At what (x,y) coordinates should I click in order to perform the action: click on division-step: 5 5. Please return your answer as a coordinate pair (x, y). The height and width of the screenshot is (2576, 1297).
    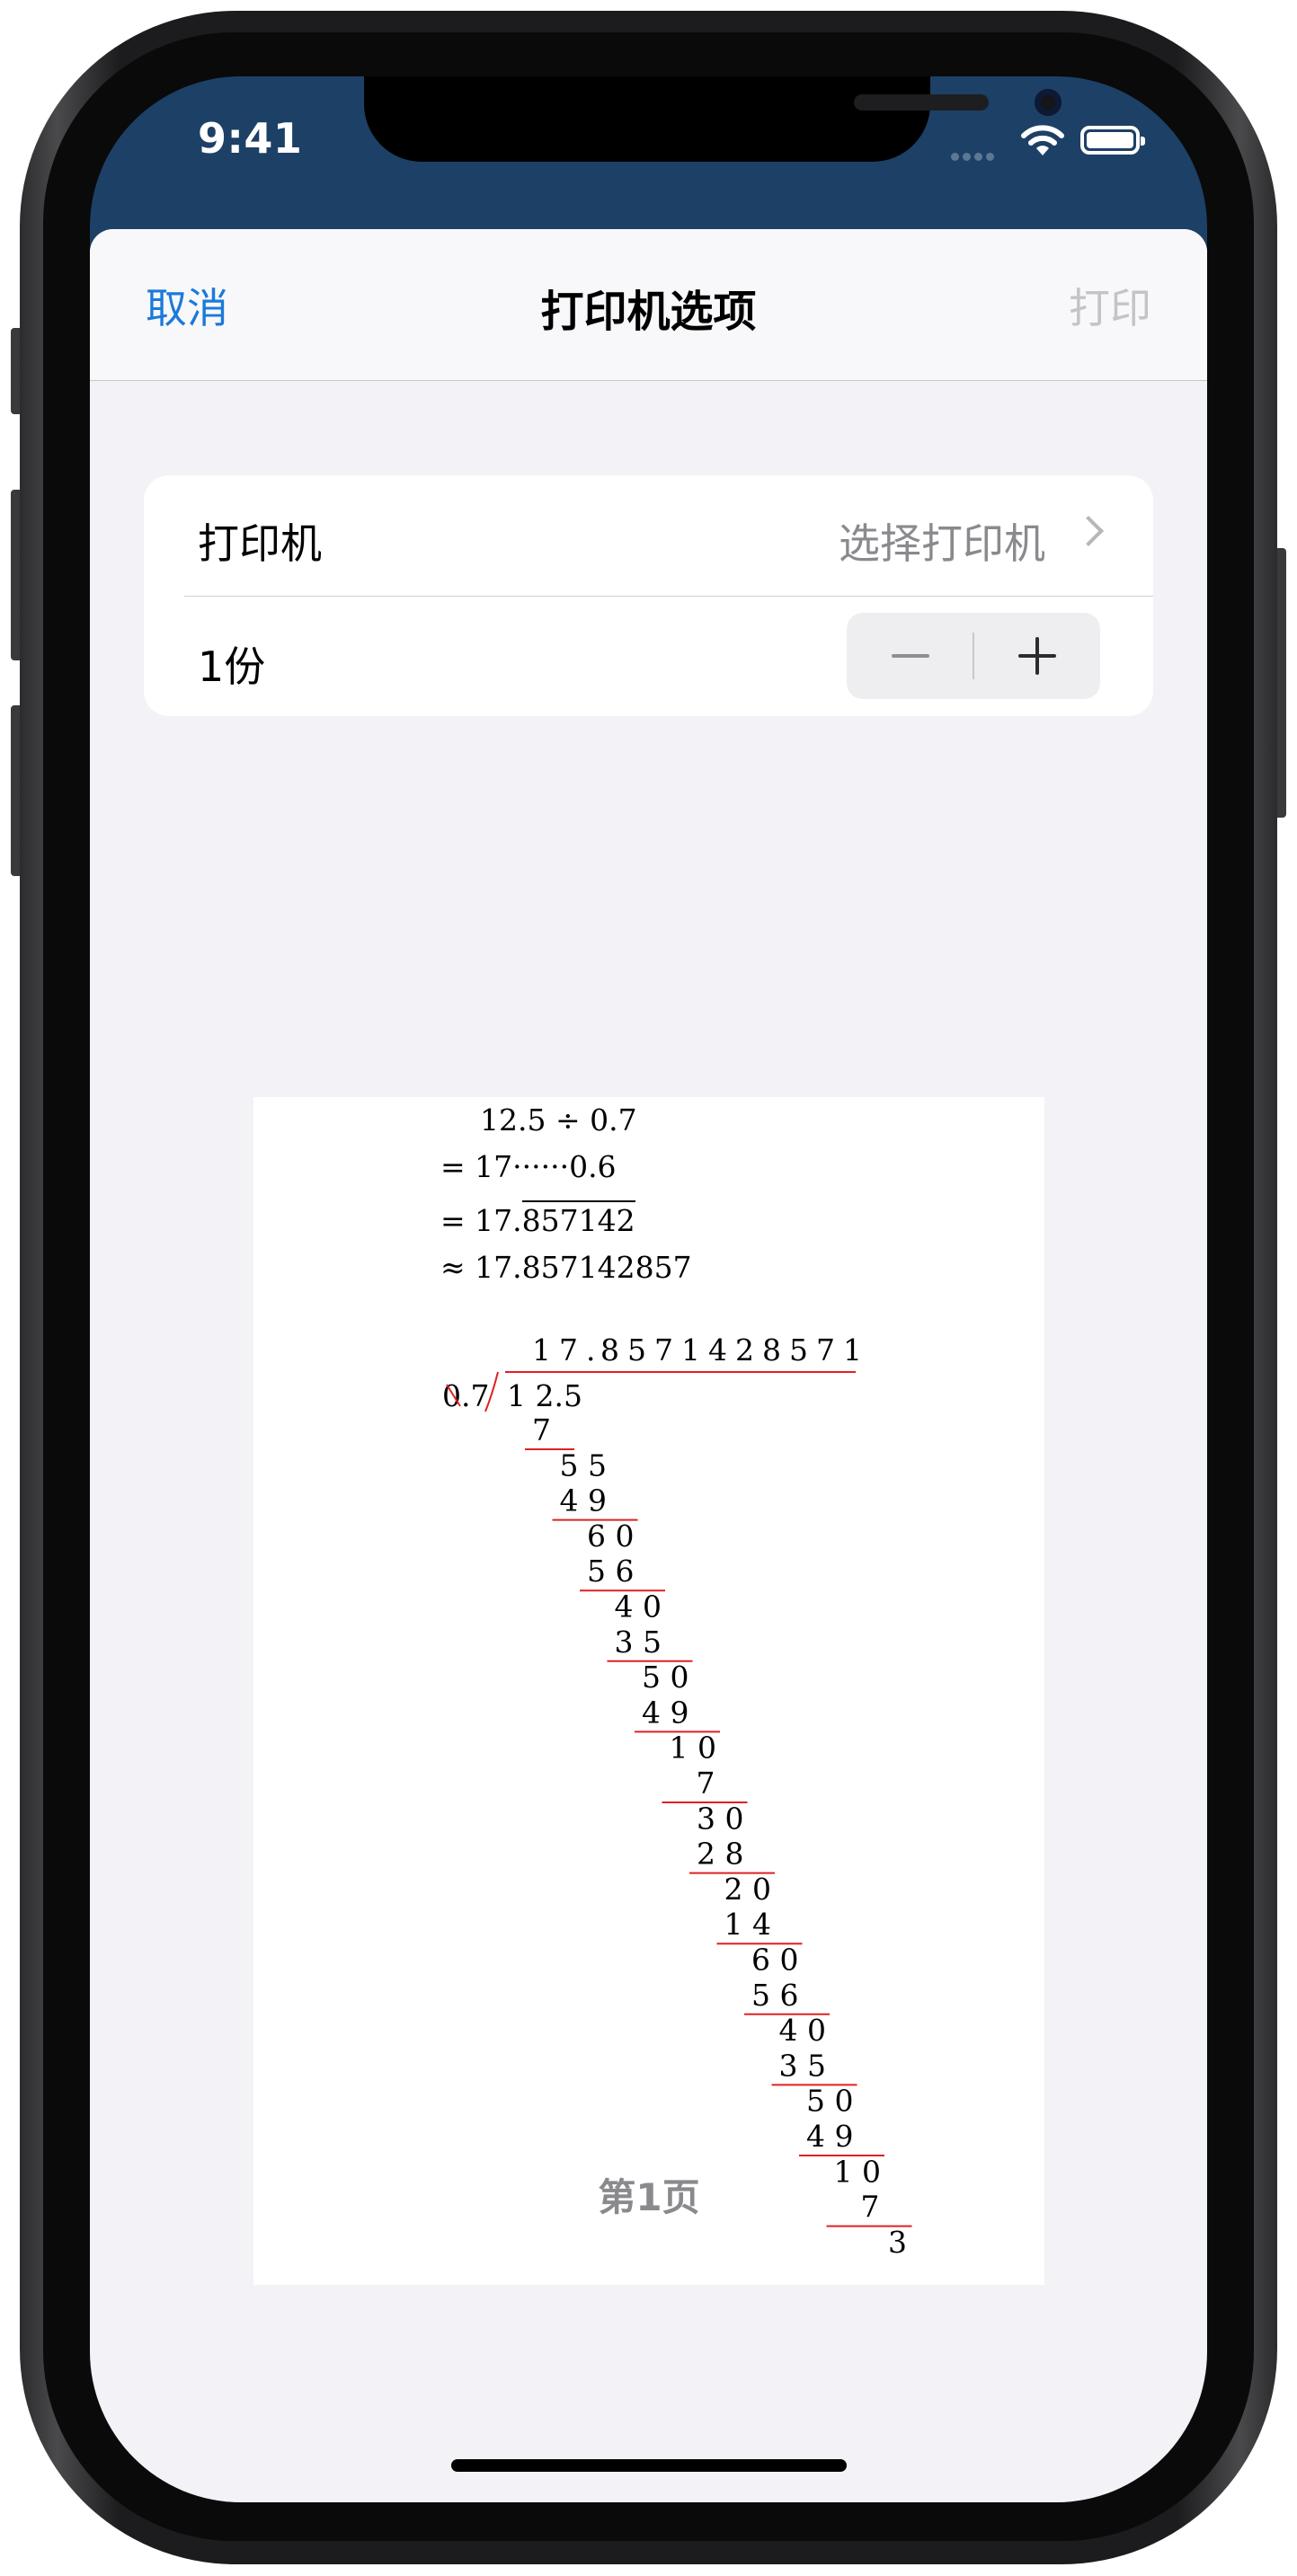
    Looking at the image, I should click on (583, 1465).